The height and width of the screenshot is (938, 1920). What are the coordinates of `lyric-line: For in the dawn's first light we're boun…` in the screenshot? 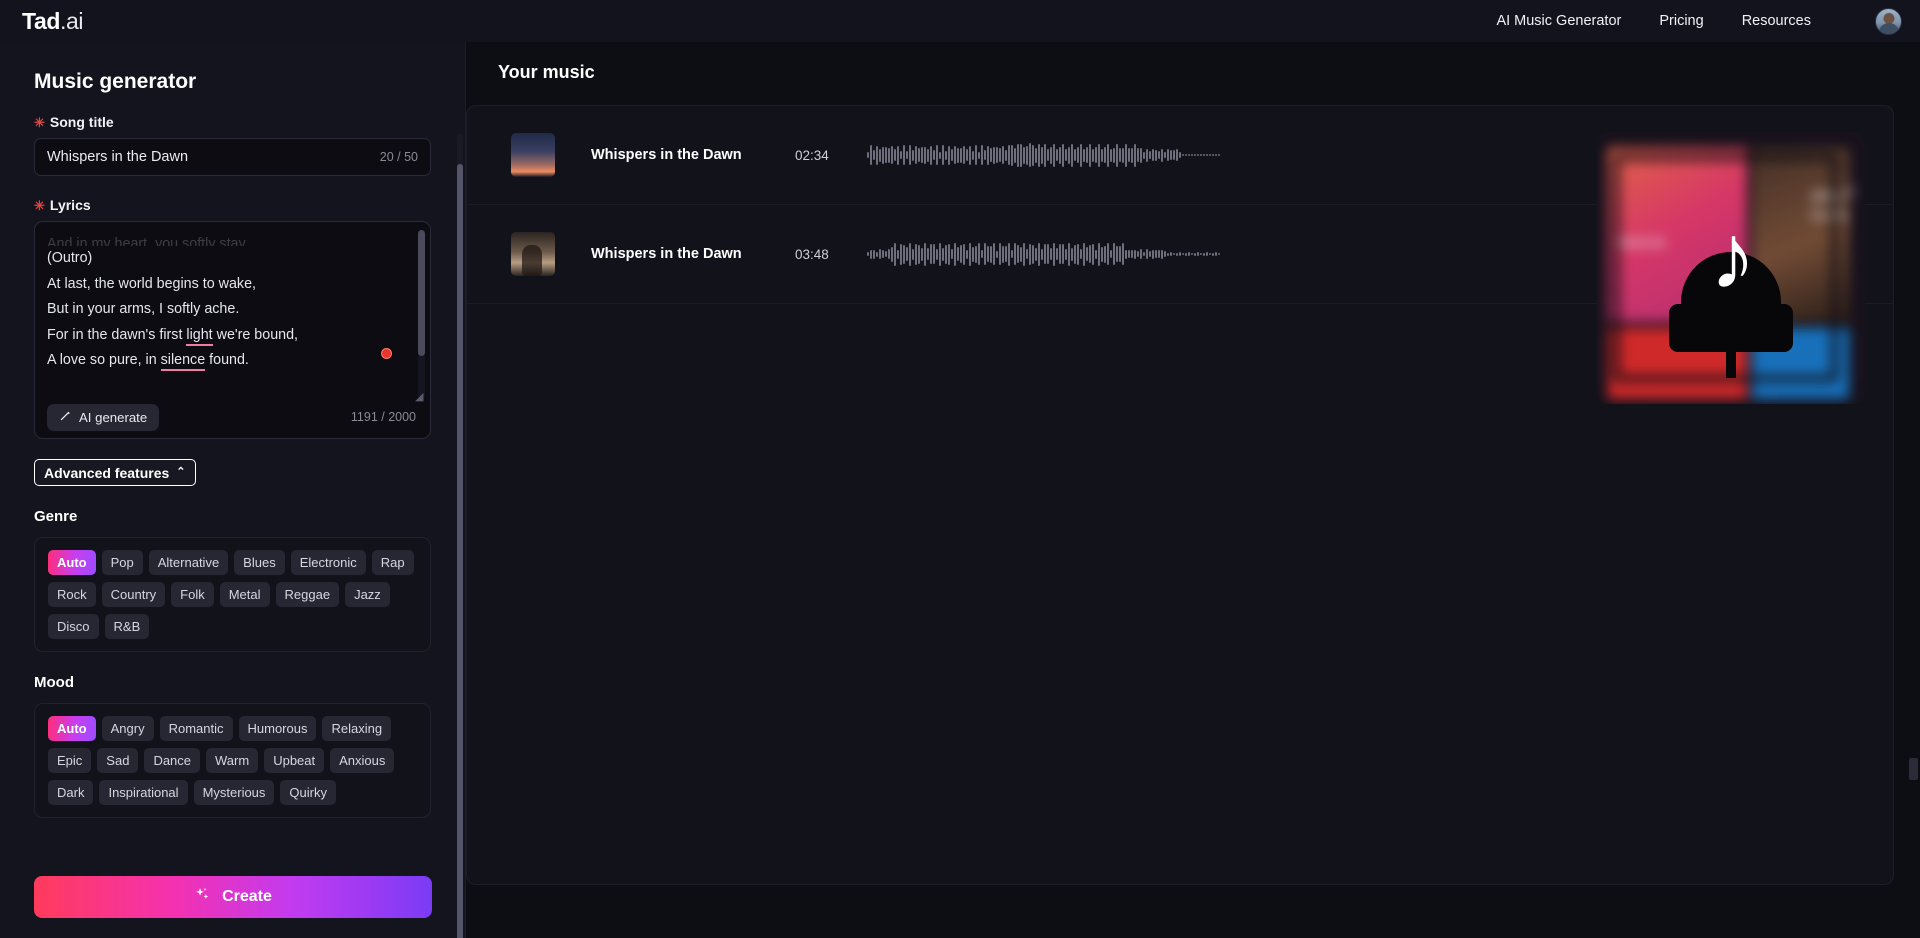 It's located at (230, 336).